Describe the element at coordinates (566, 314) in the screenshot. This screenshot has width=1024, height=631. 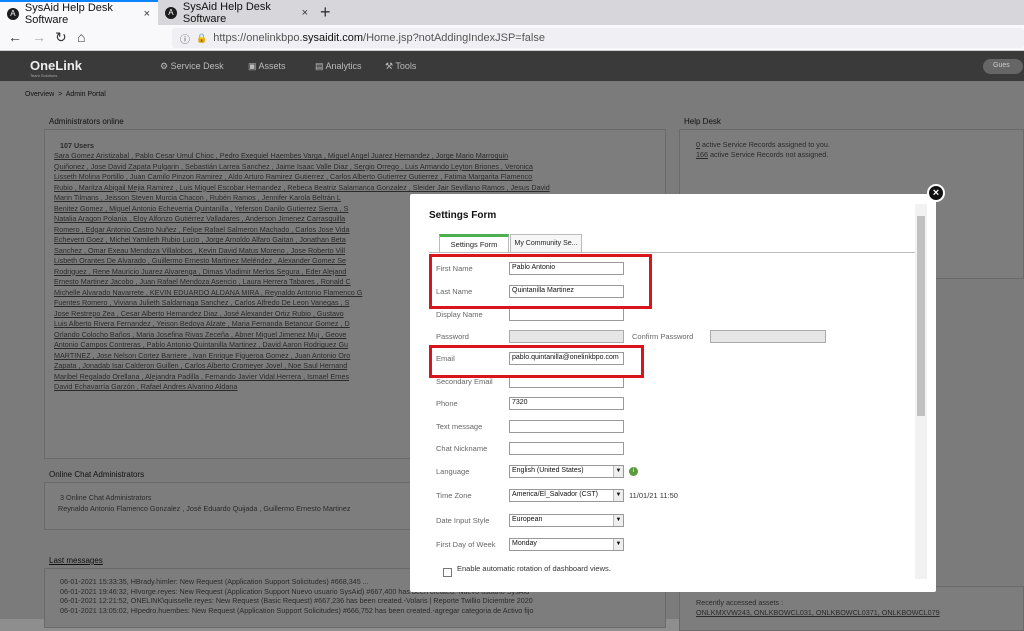
I see `display-name-field` at that location.